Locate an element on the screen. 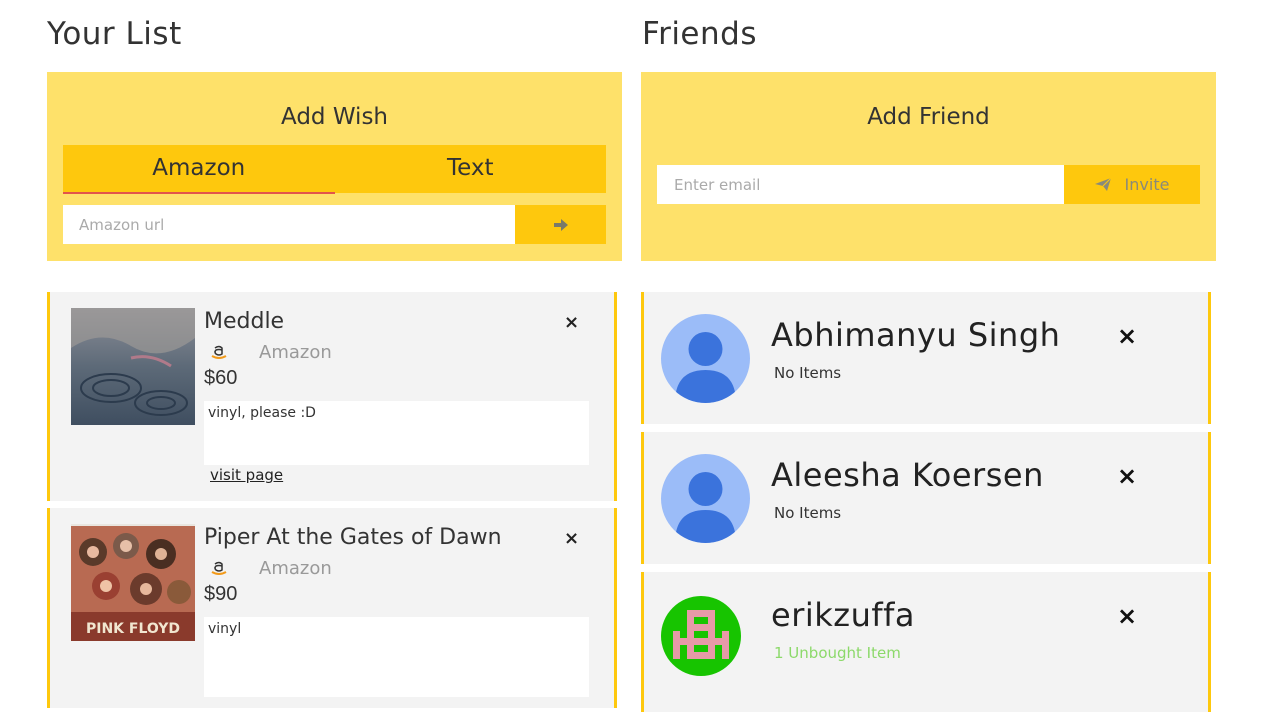  tab-amazon: Amazon is located at coordinates (199, 169).